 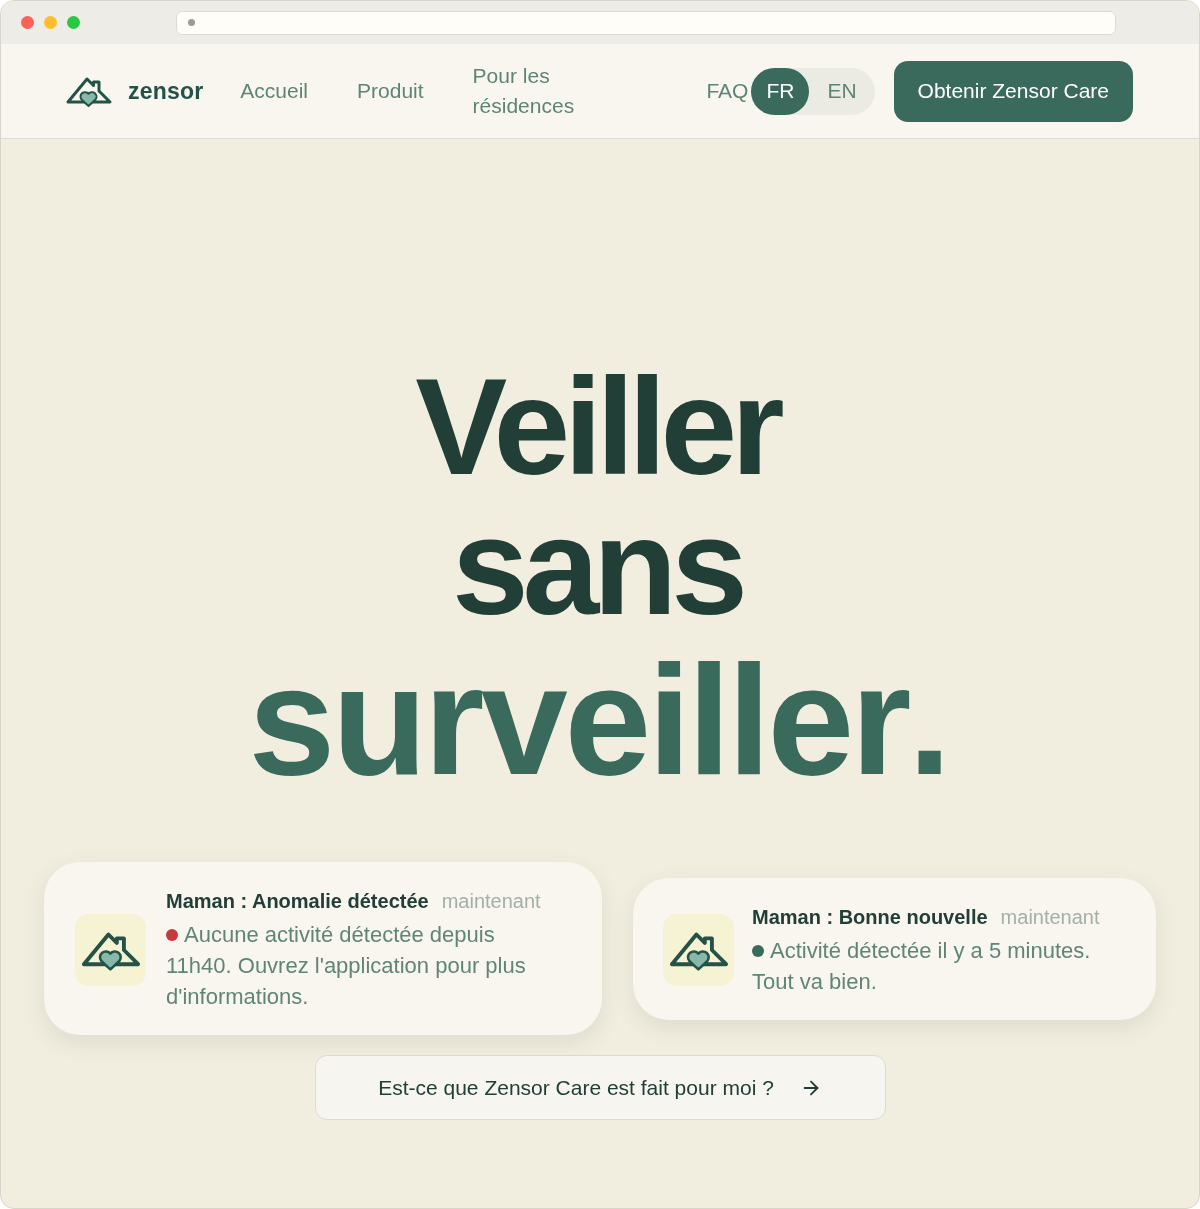 What do you see at coordinates (390, 91) in the screenshot?
I see `nav-link: Produit` at bounding box center [390, 91].